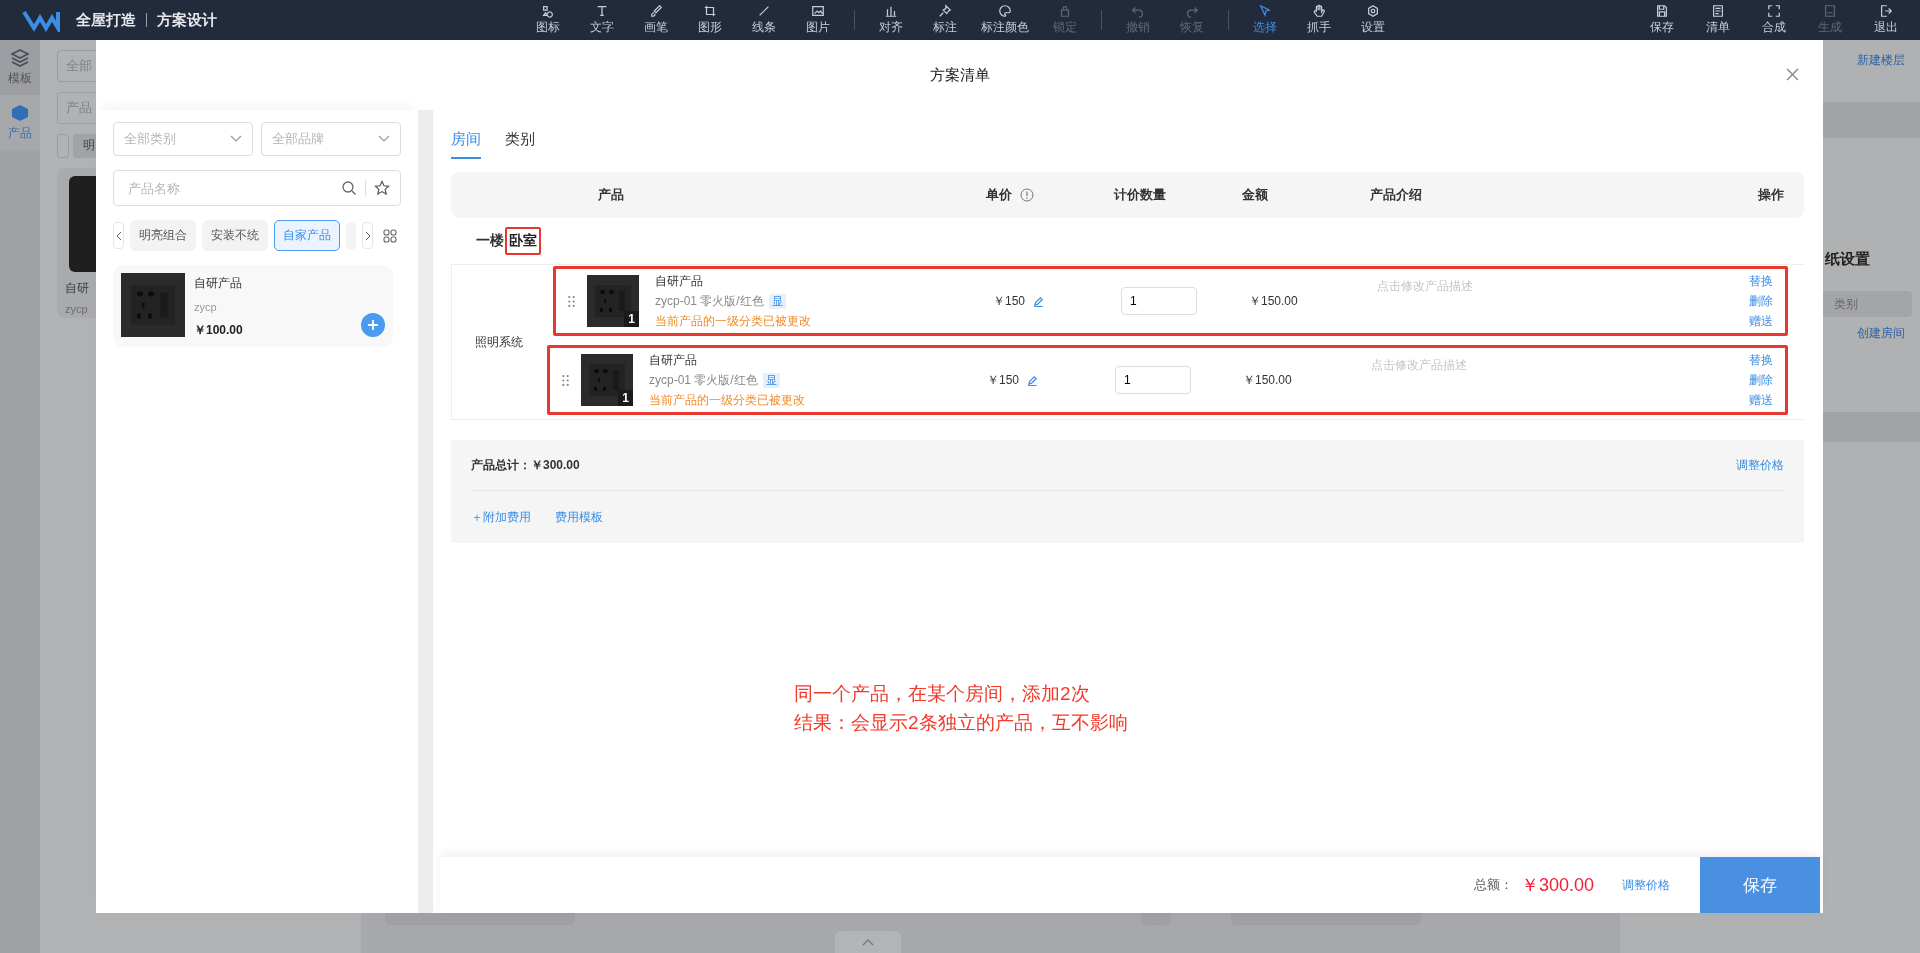  I want to click on exit-icon, so click(1886, 11).